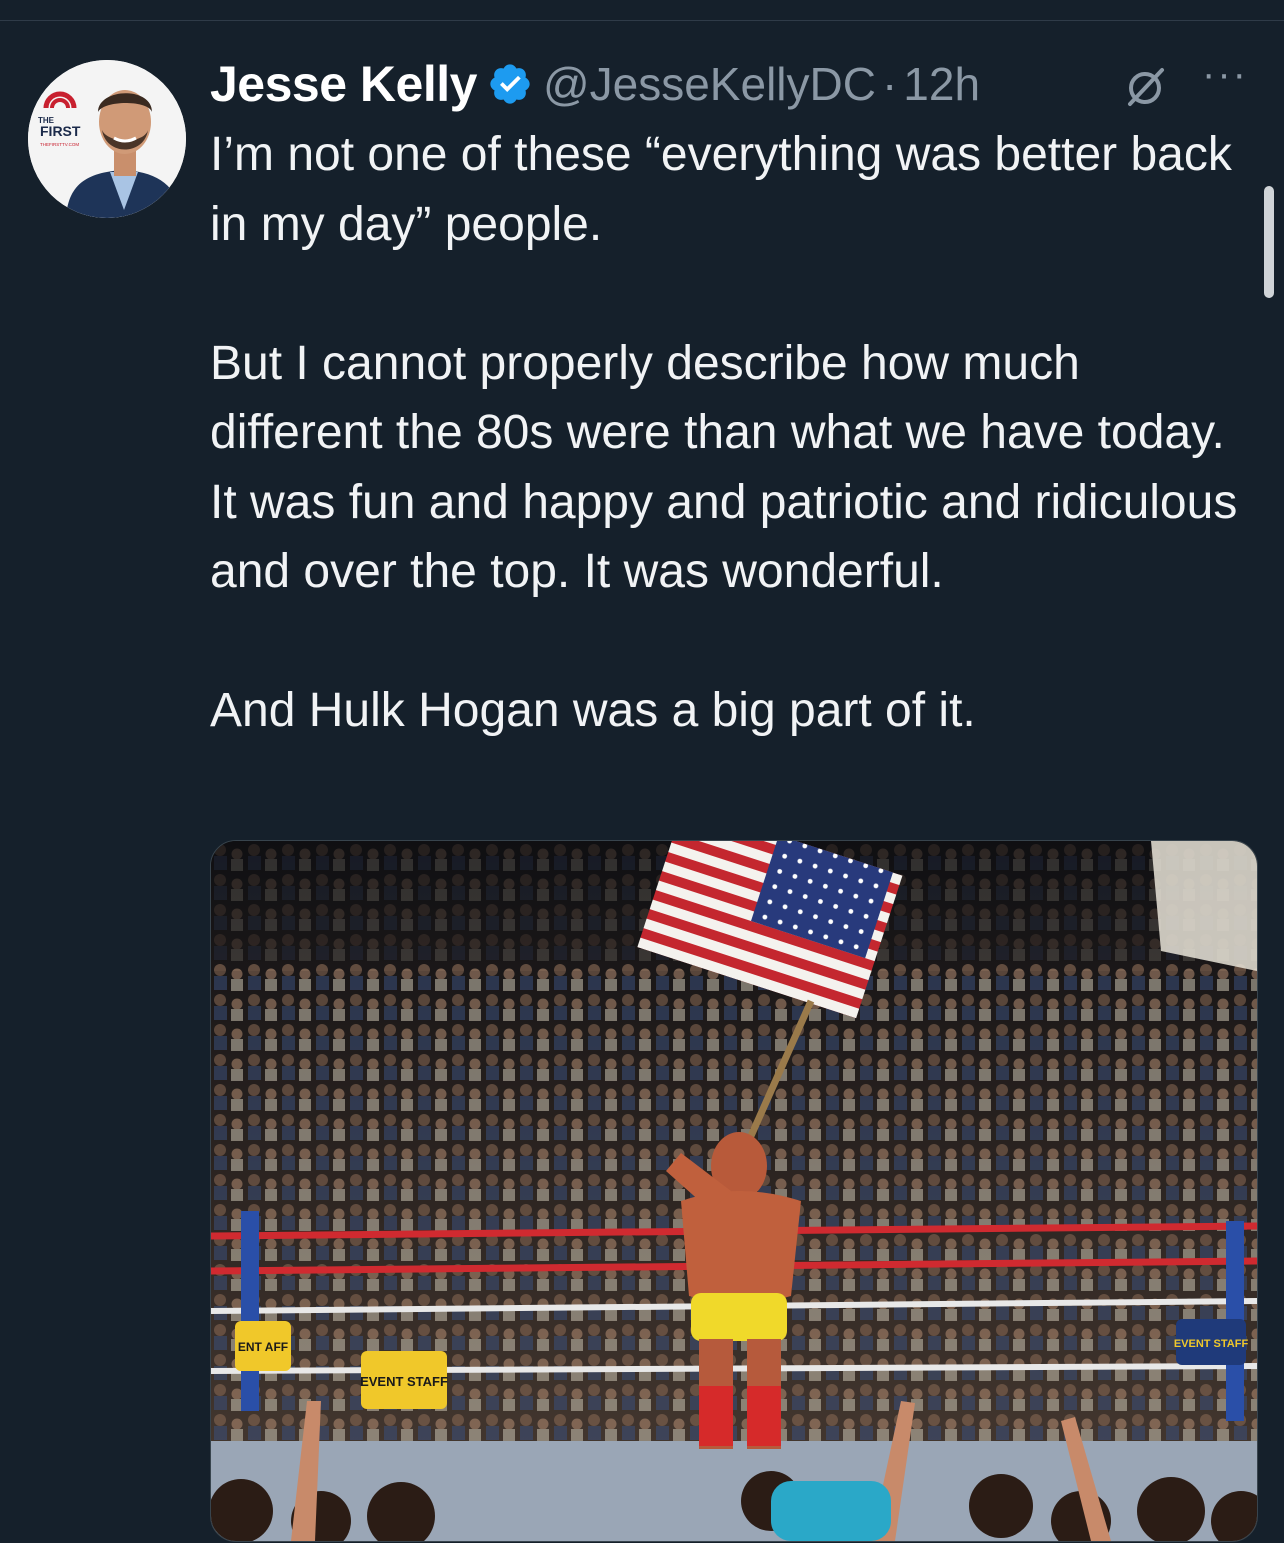 This screenshot has height=1543, width=1284. I want to click on top-divider, so click(642, 20).